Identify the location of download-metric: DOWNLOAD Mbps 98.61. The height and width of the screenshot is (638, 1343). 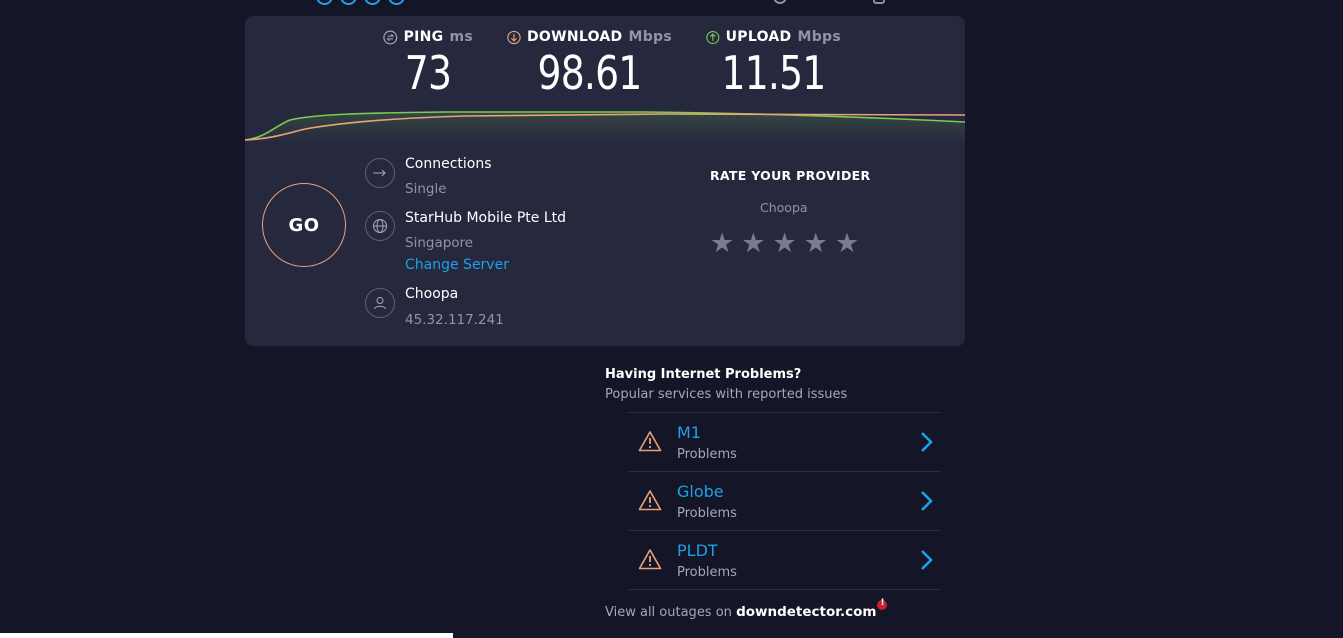
(589, 64).